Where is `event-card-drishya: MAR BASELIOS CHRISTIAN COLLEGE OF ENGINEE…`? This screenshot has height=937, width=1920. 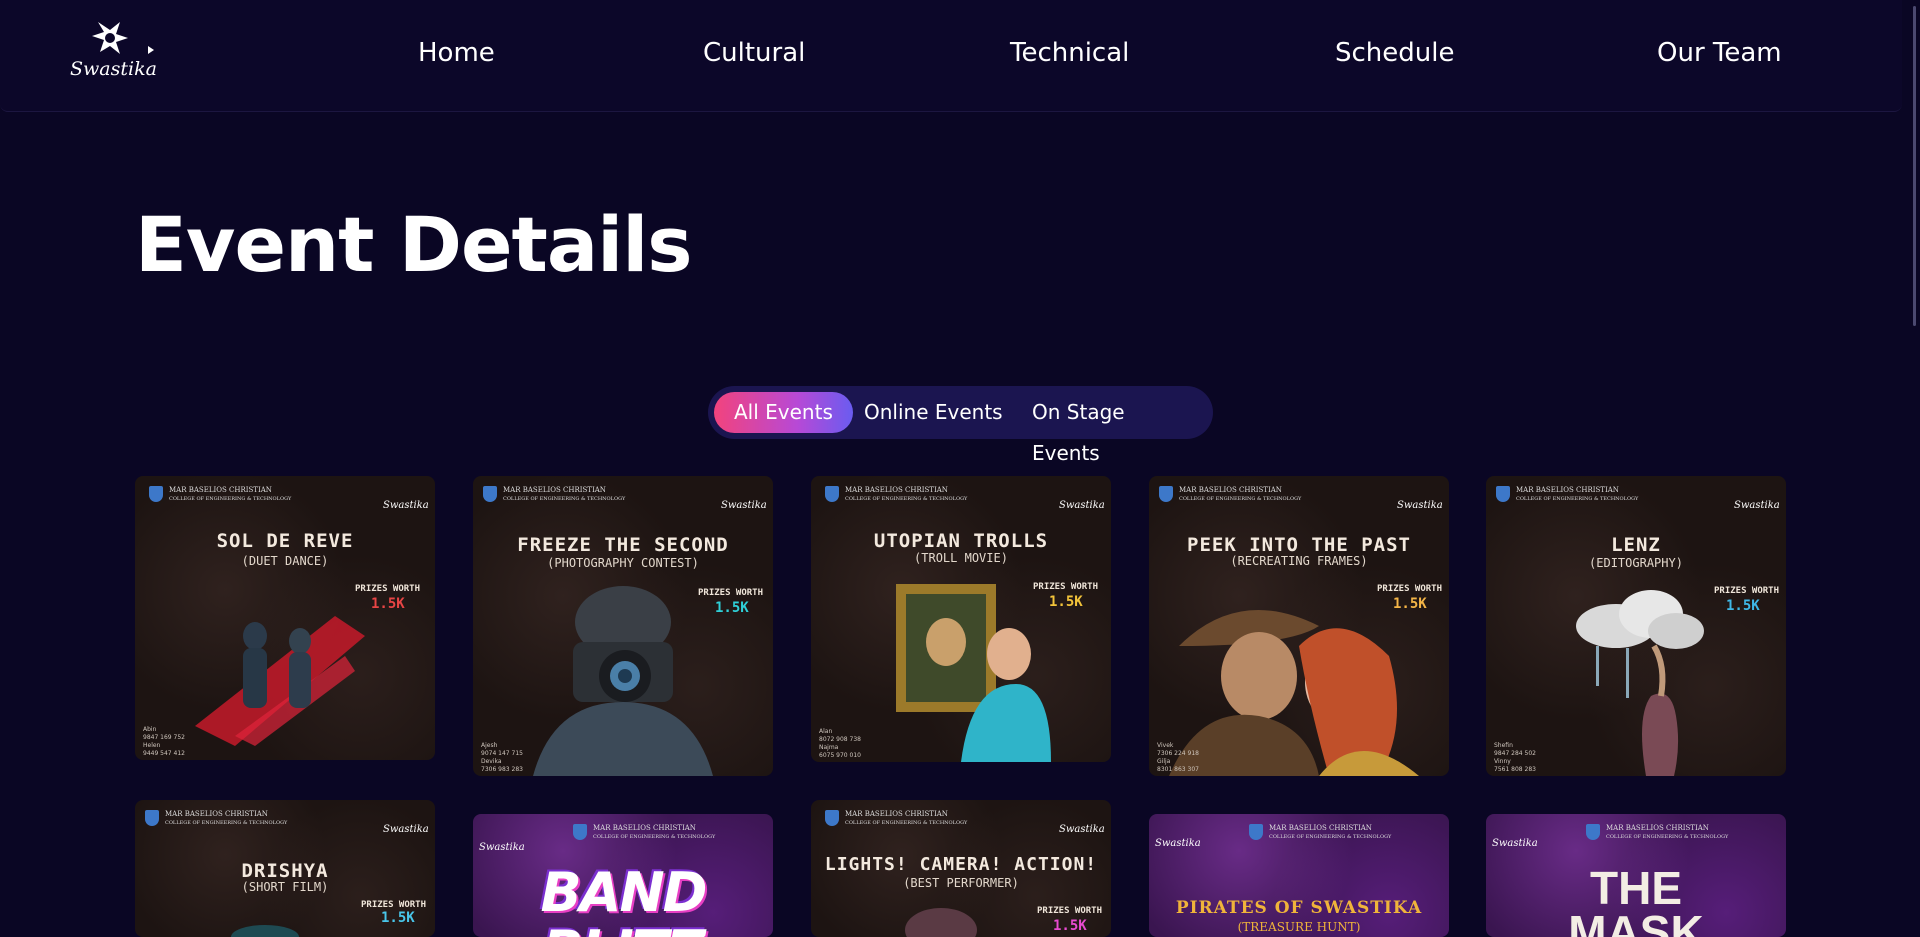 event-card-drishya: MAR BASELIOS CHRISTIAN COLLEGE OF ENGINEE… is located at coordinates (285, 868).